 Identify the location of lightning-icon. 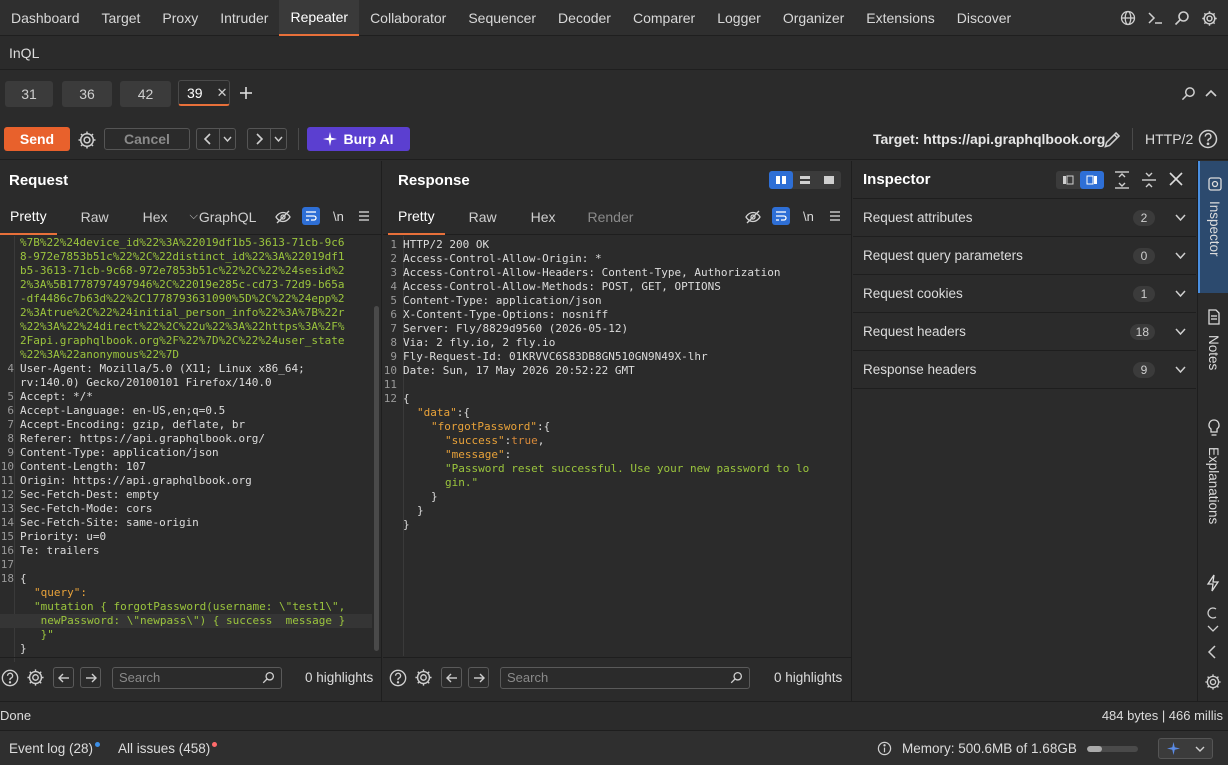
(1213, 583).